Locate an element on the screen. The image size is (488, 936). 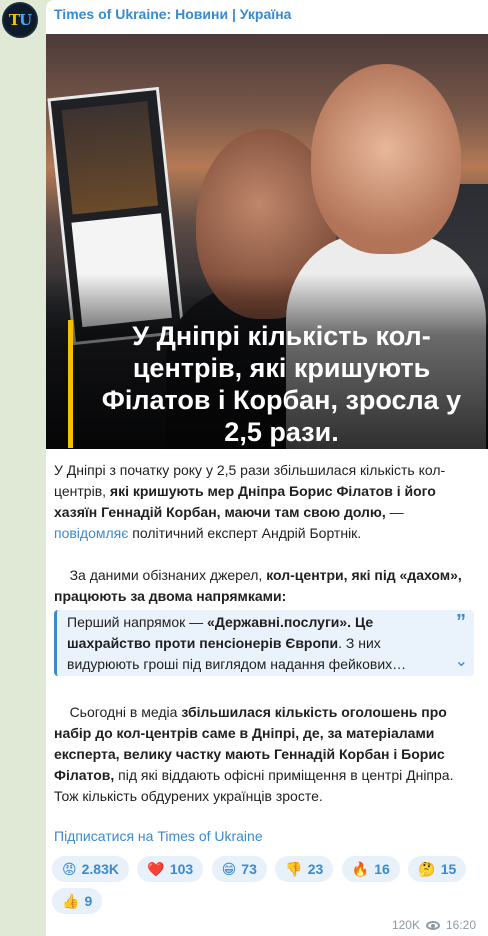
avatar-letter-t: T is located at coordinates (14, 20).